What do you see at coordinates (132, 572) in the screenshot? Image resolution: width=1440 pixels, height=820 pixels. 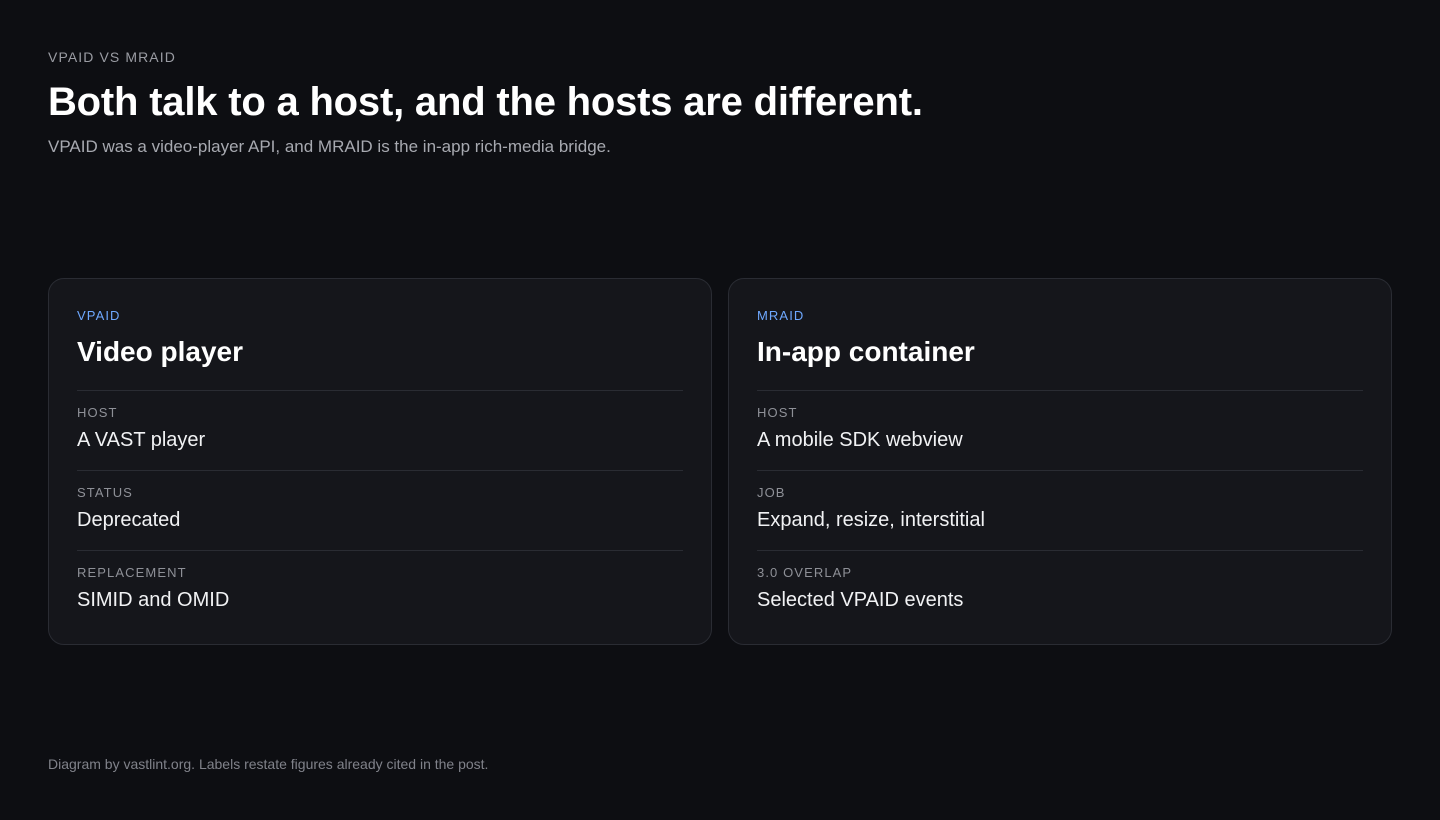 I see `row-label: REPLACEMENT` at bounding box center [132, 572].